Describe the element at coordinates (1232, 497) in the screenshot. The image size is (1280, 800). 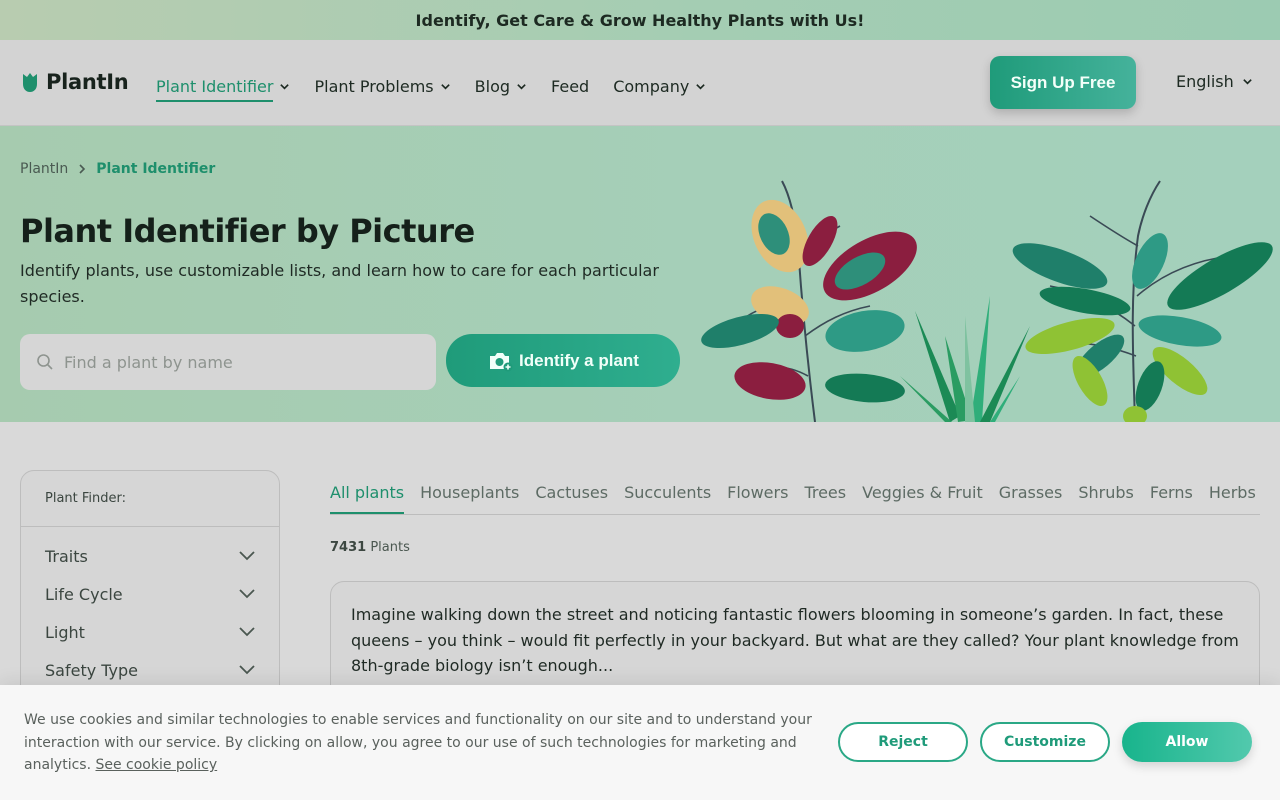
I see `tab-herbs: Herbs` at that location.